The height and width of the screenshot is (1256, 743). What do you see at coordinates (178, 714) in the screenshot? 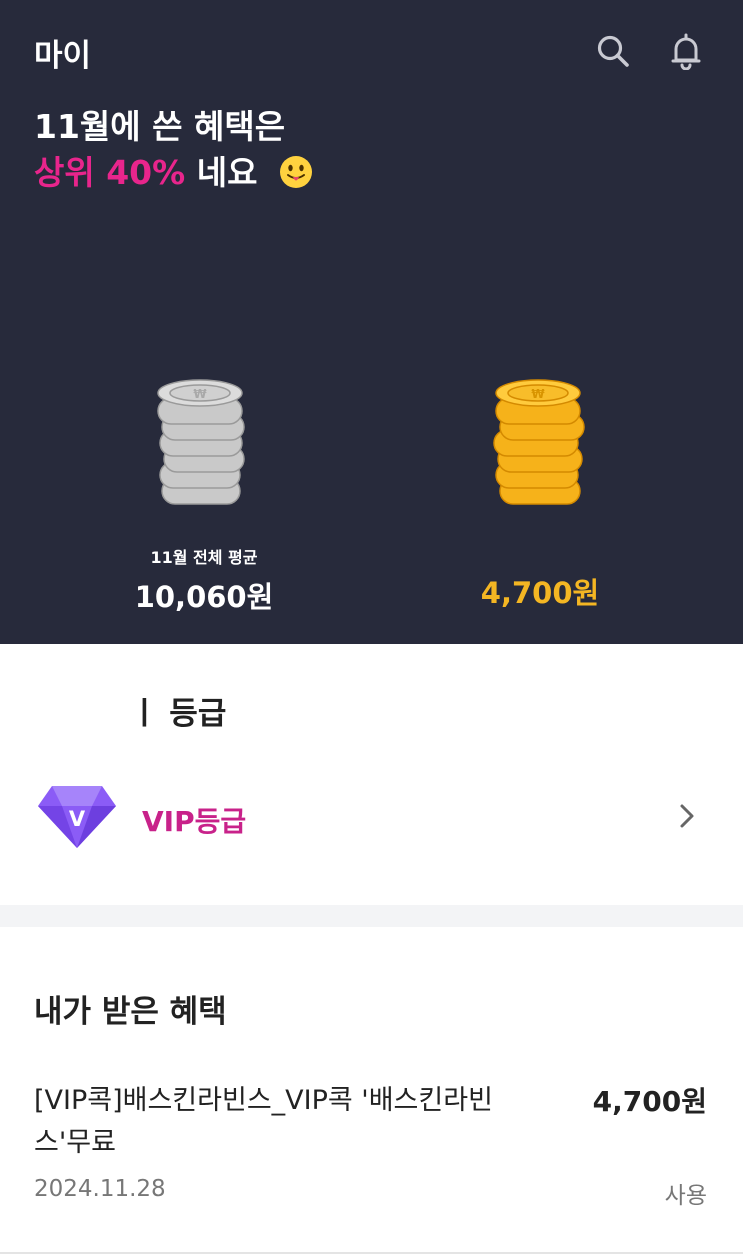
I see `grade-section-title: ㅣ 등급` at bounding box center [178, 714].